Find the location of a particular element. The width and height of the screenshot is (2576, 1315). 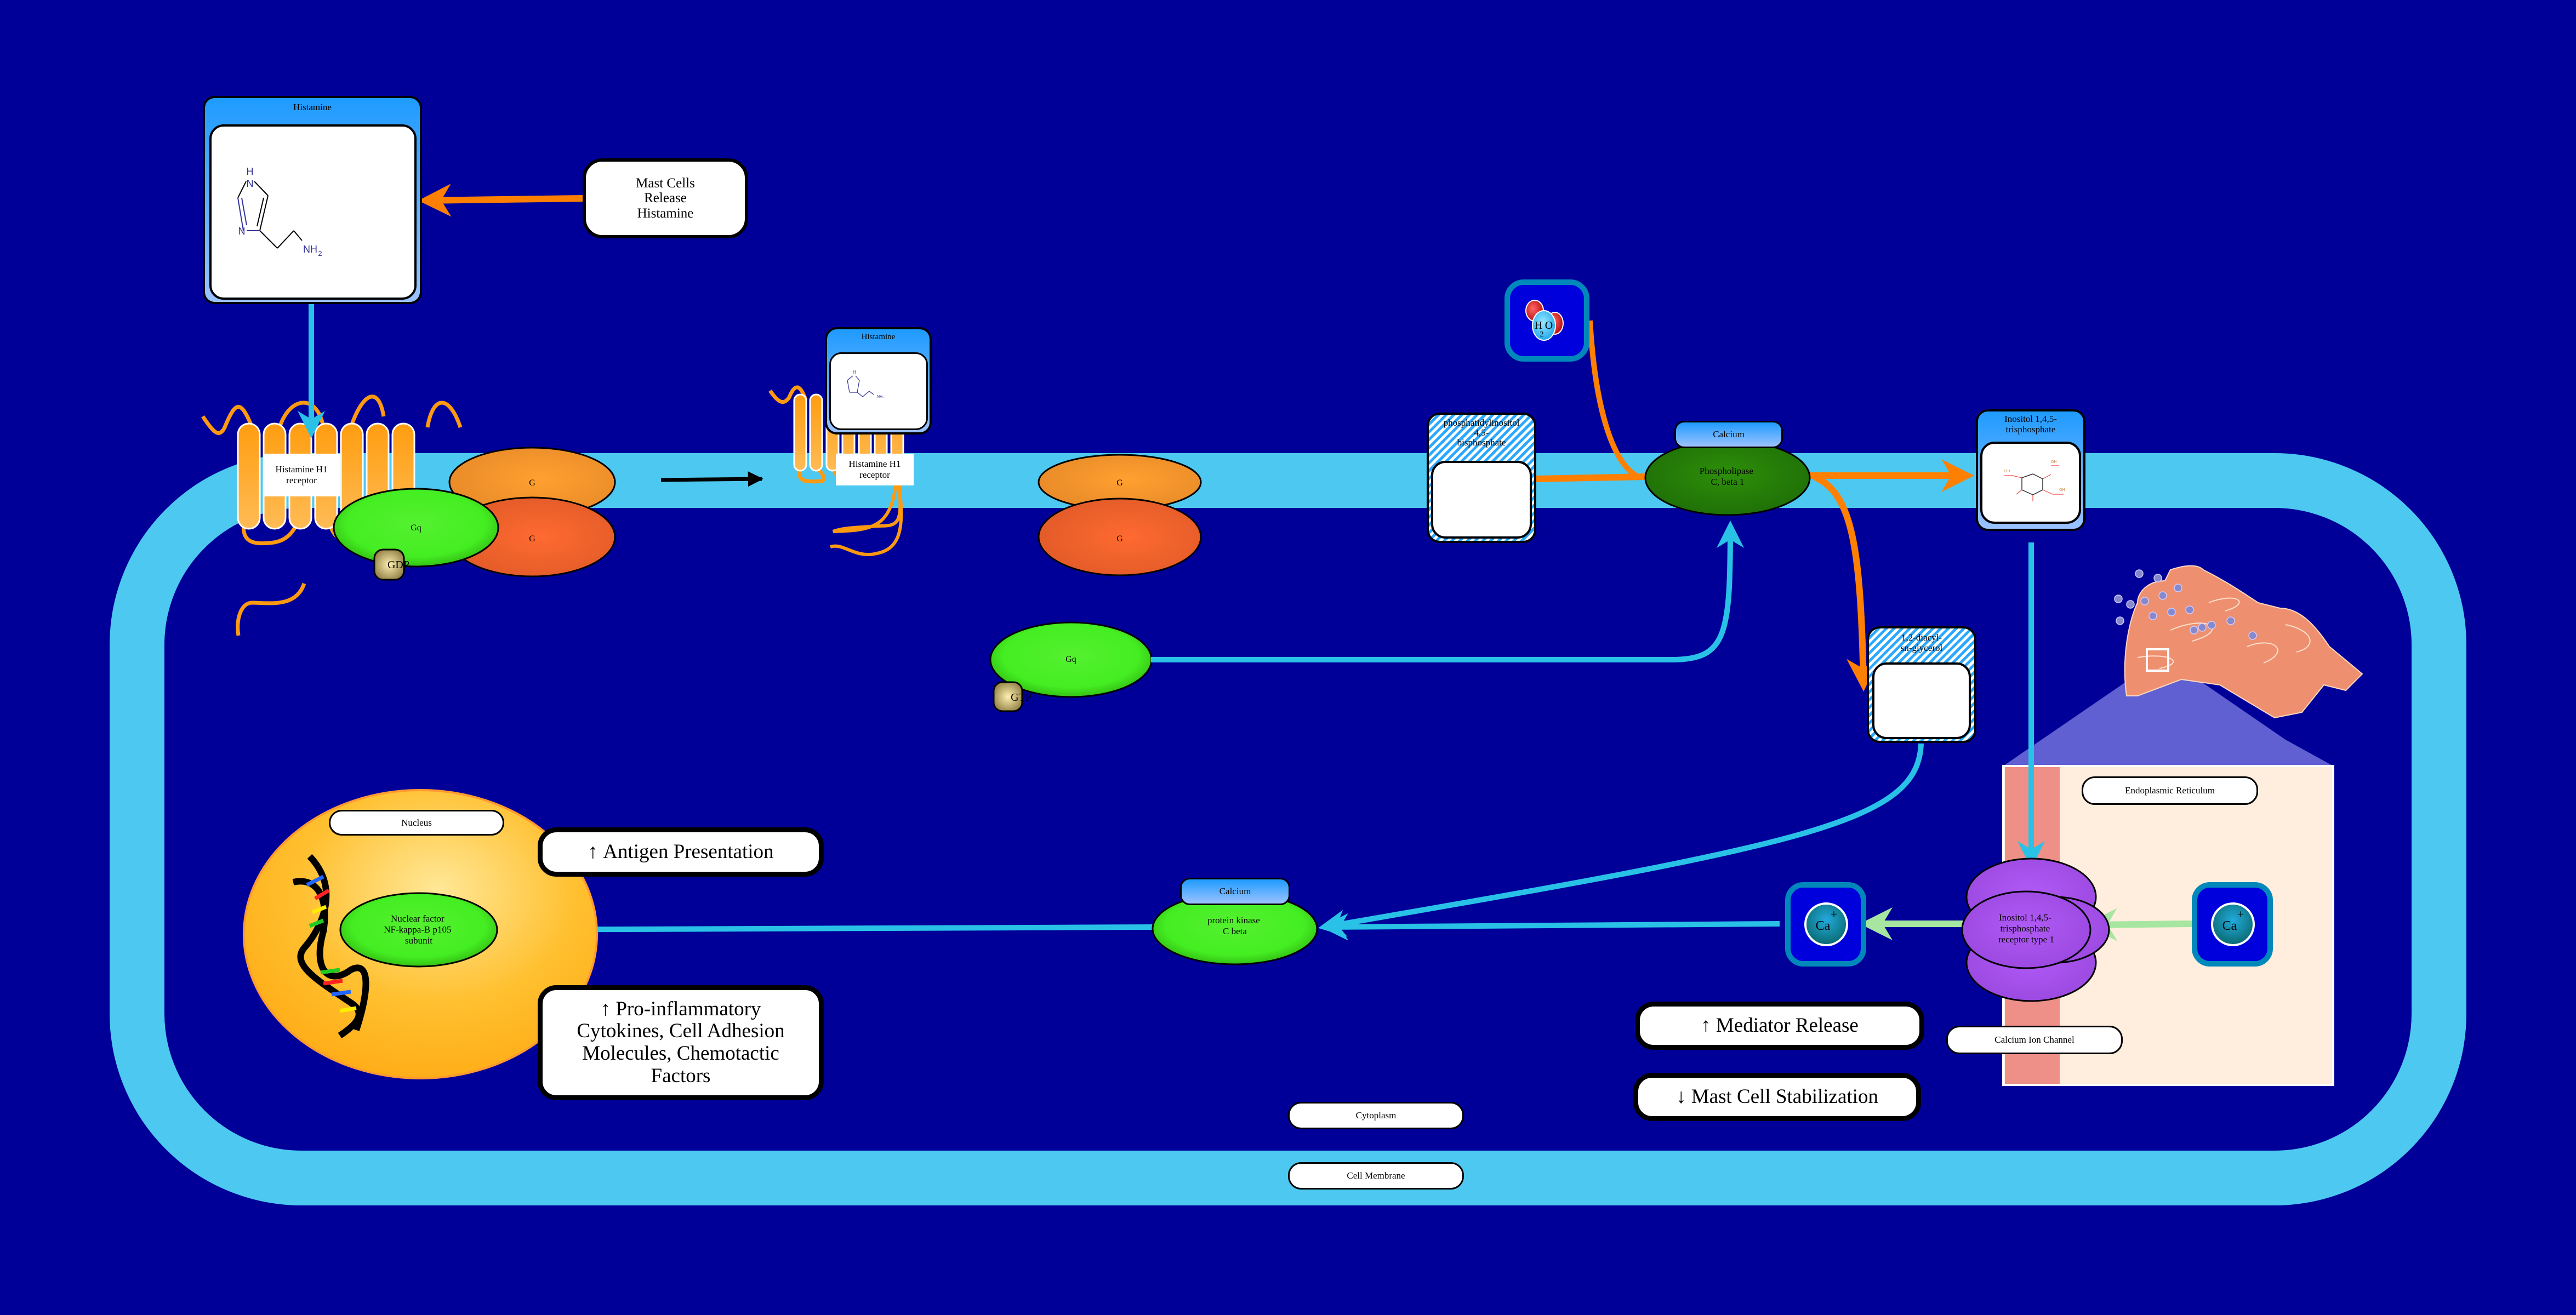

calcium-er: Ca + is located at coordinates (2232, 925).